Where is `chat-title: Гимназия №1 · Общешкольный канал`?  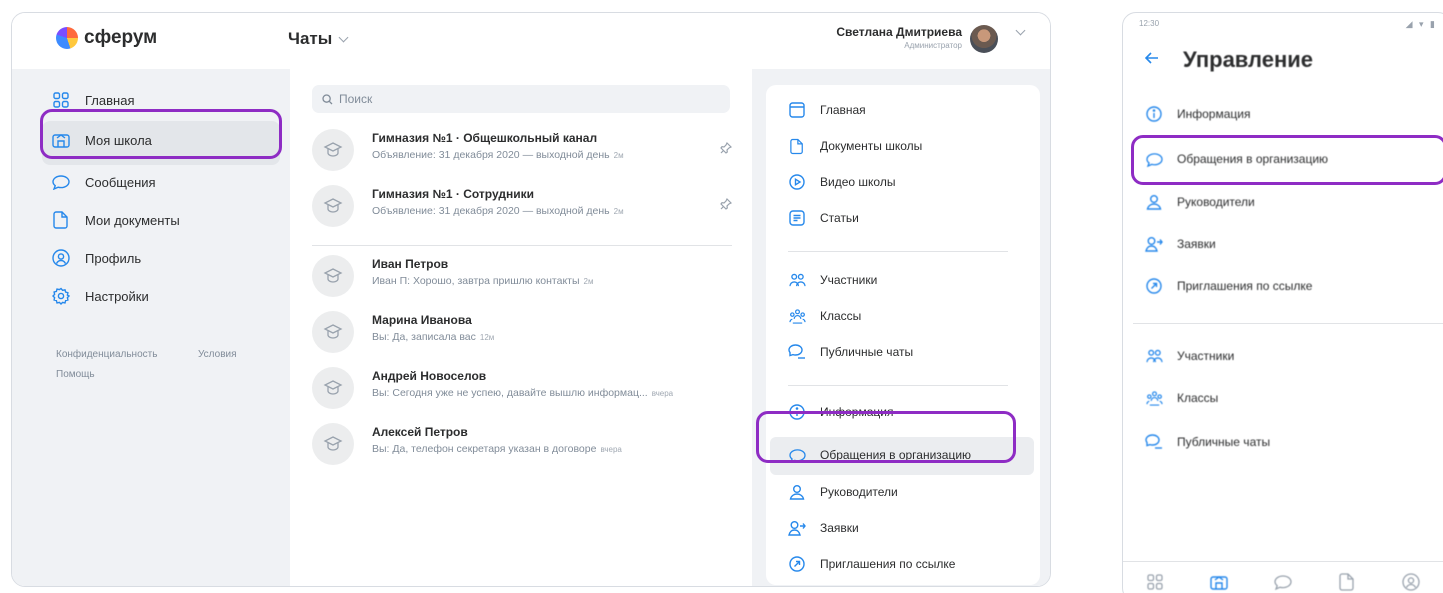 chat-title: Гимназия №1 · Общешкольный канал is located at coordinates (485, 138).